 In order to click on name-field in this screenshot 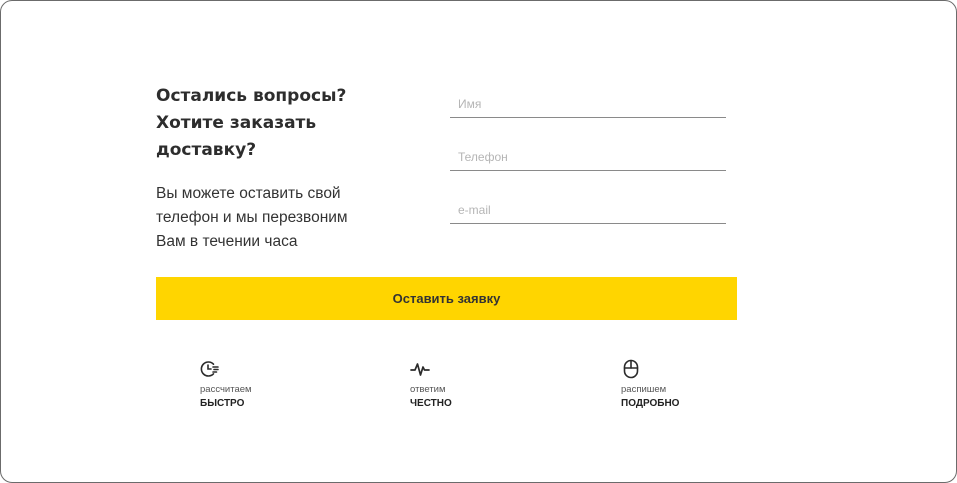, I will do `click(588, 104)`.